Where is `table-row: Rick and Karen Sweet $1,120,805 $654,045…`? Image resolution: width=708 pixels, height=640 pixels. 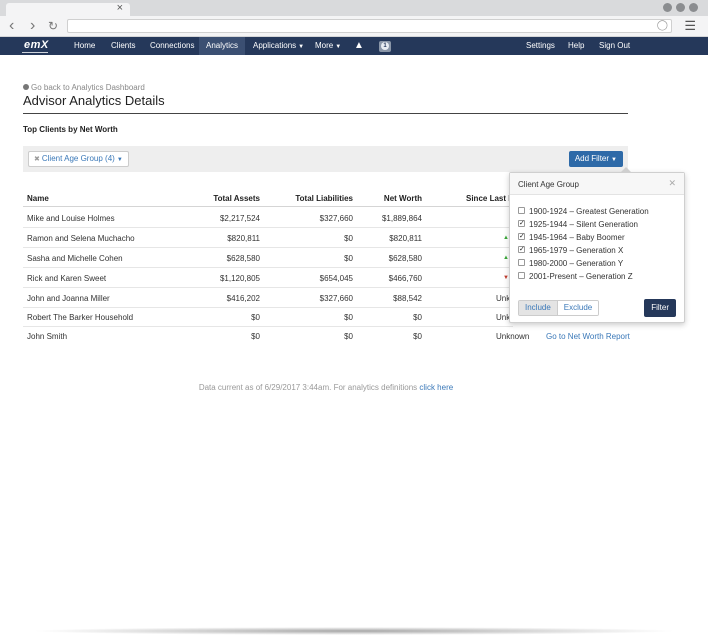
table-row: Rick and Karen Sweet $1,120,805 $654,045… is located at coordinates (268, 278).